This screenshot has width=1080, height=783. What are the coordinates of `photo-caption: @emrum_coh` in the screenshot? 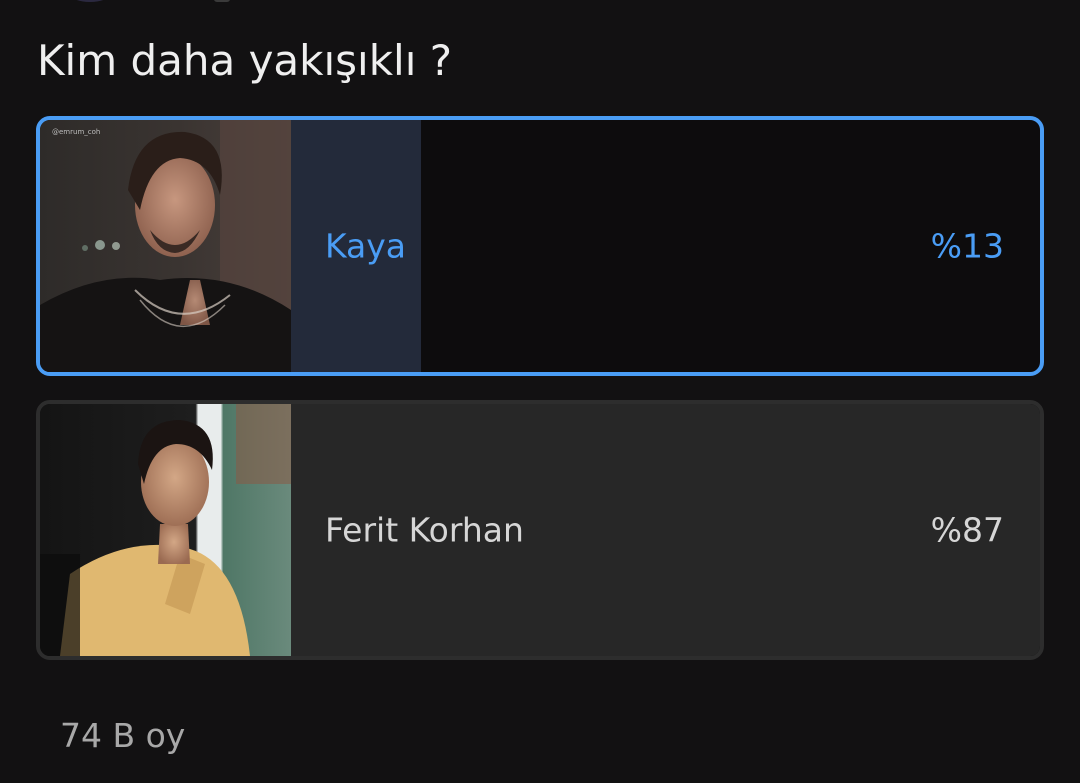 It's located at (76, 132).